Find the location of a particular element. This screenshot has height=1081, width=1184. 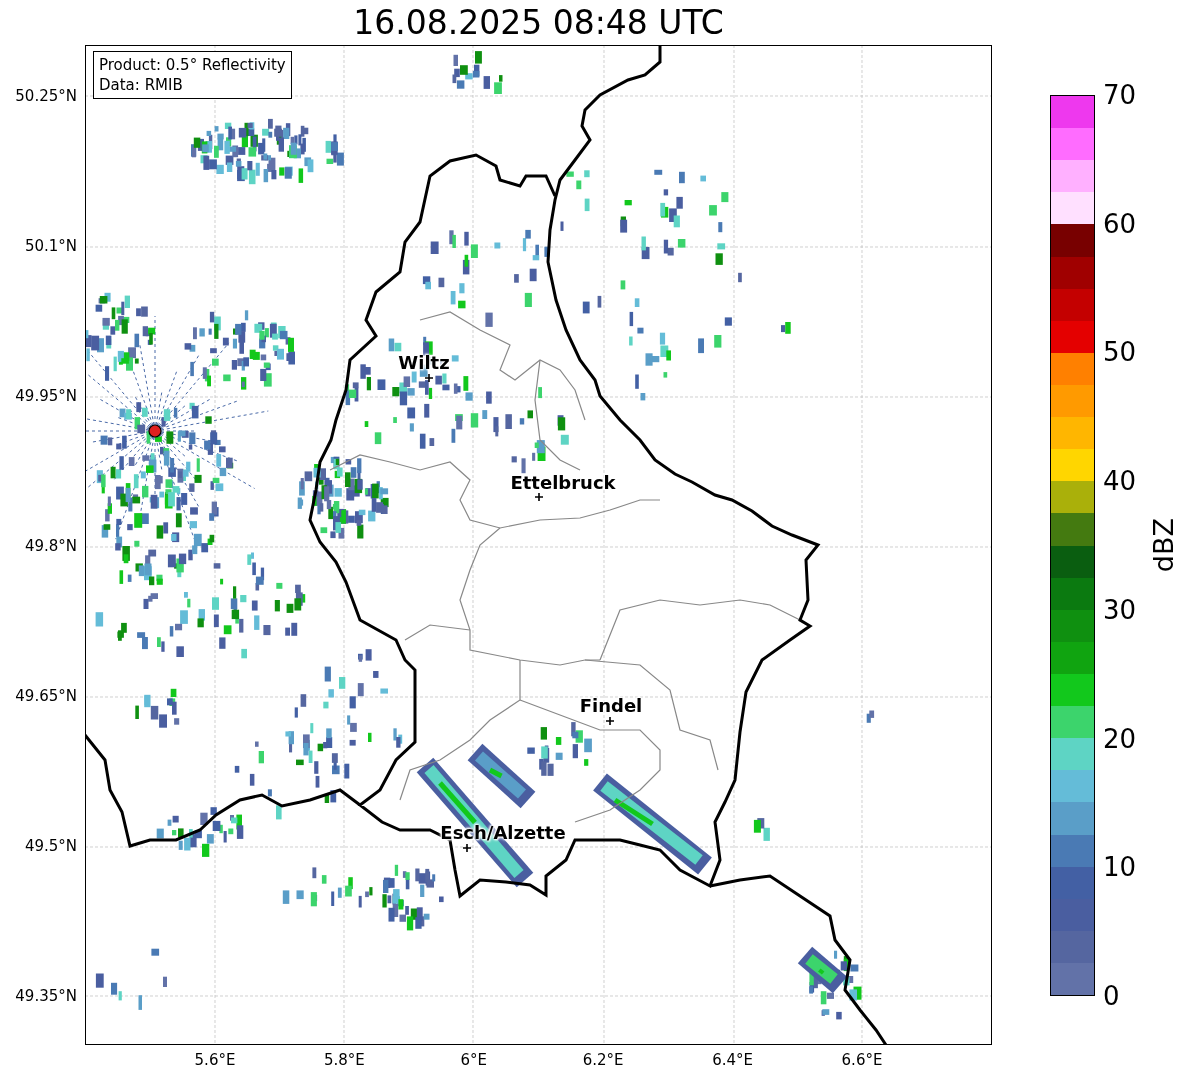

colorbar-tick-label: 0 is located at coordinates (1111, 996).